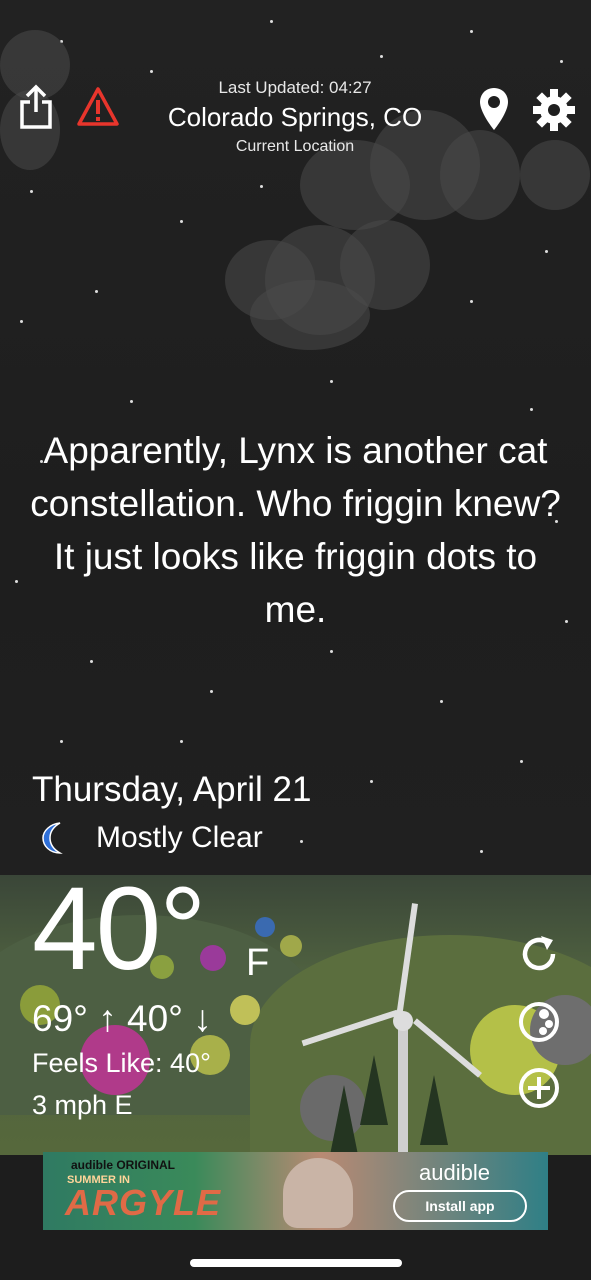  Describe the element at coordinates (122, 1018) in the screenshot. I see `high-low-temperature: 69° ↑ 40° ↓` at that location.